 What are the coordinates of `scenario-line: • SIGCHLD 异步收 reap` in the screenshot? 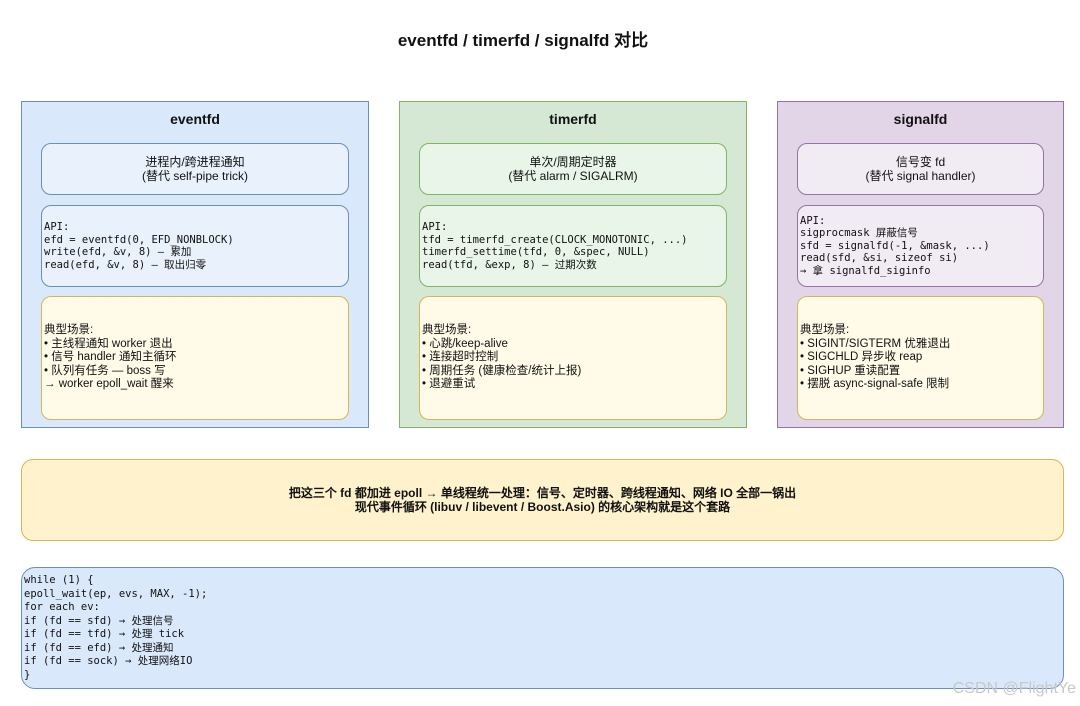 It's located at (861, 357).